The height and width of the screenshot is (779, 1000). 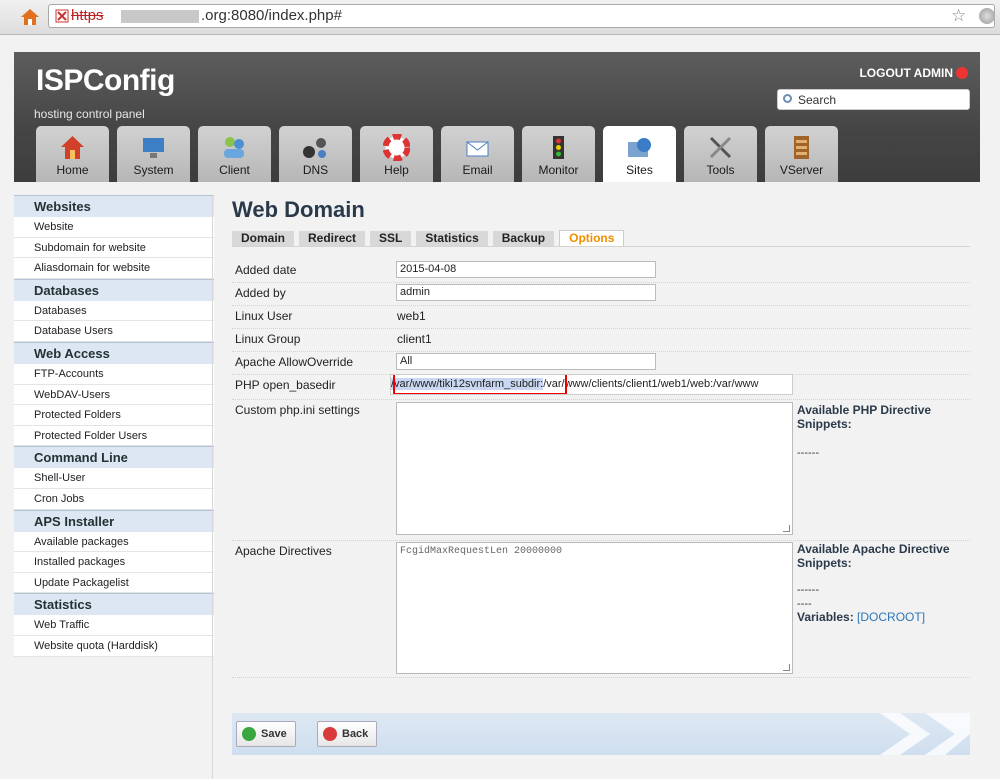 What do you see at coordinates (153, 154) in the screenshot?
I see `tab-system: System` at bounding box center [153, 154].